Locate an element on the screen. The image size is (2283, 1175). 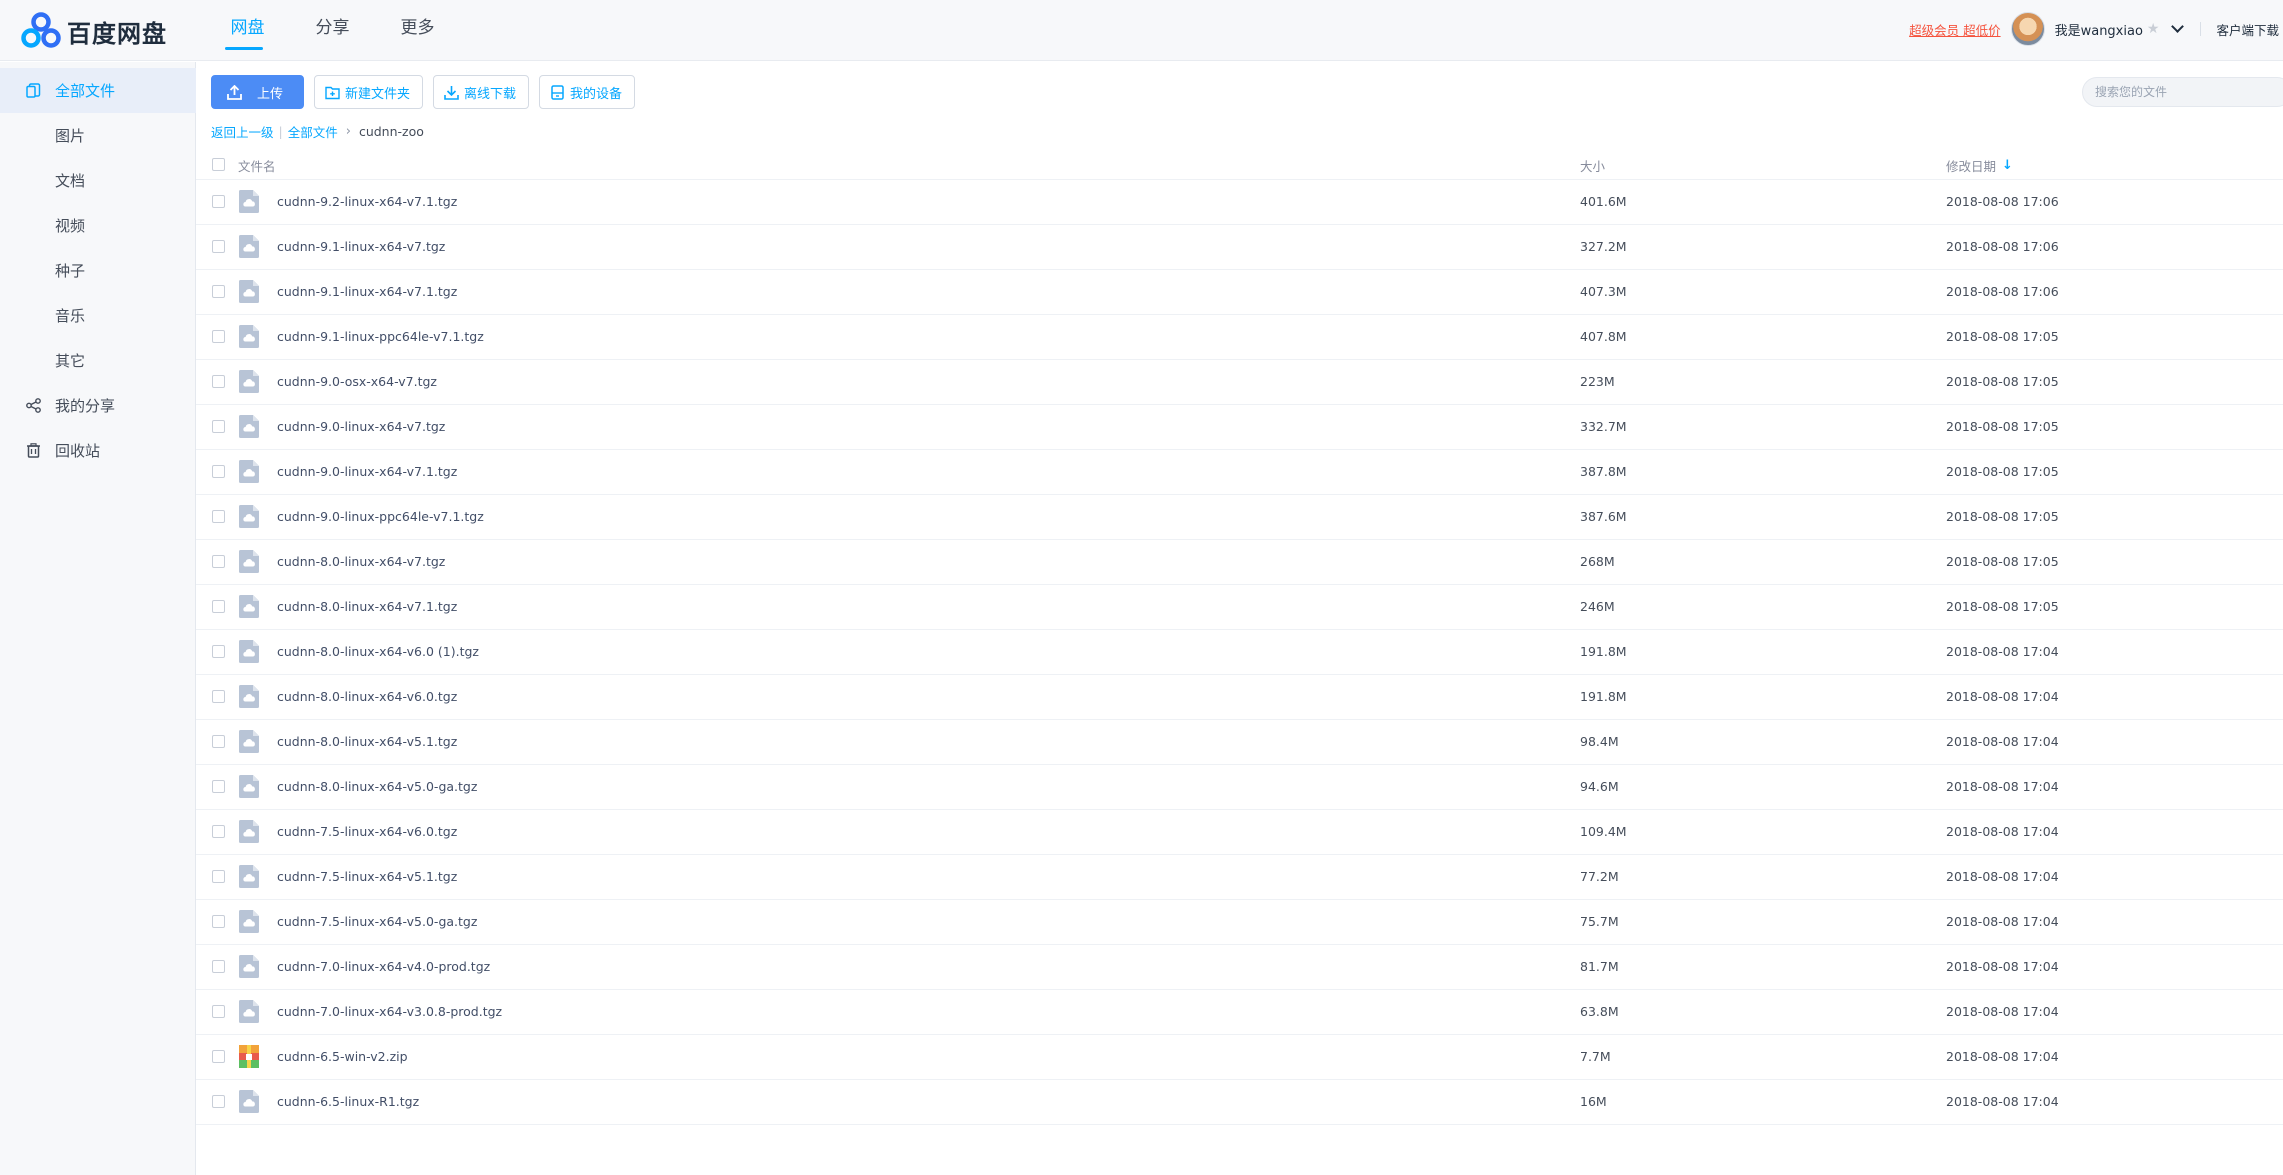
nav-share: 分享 is located at coordinates (332, 30).